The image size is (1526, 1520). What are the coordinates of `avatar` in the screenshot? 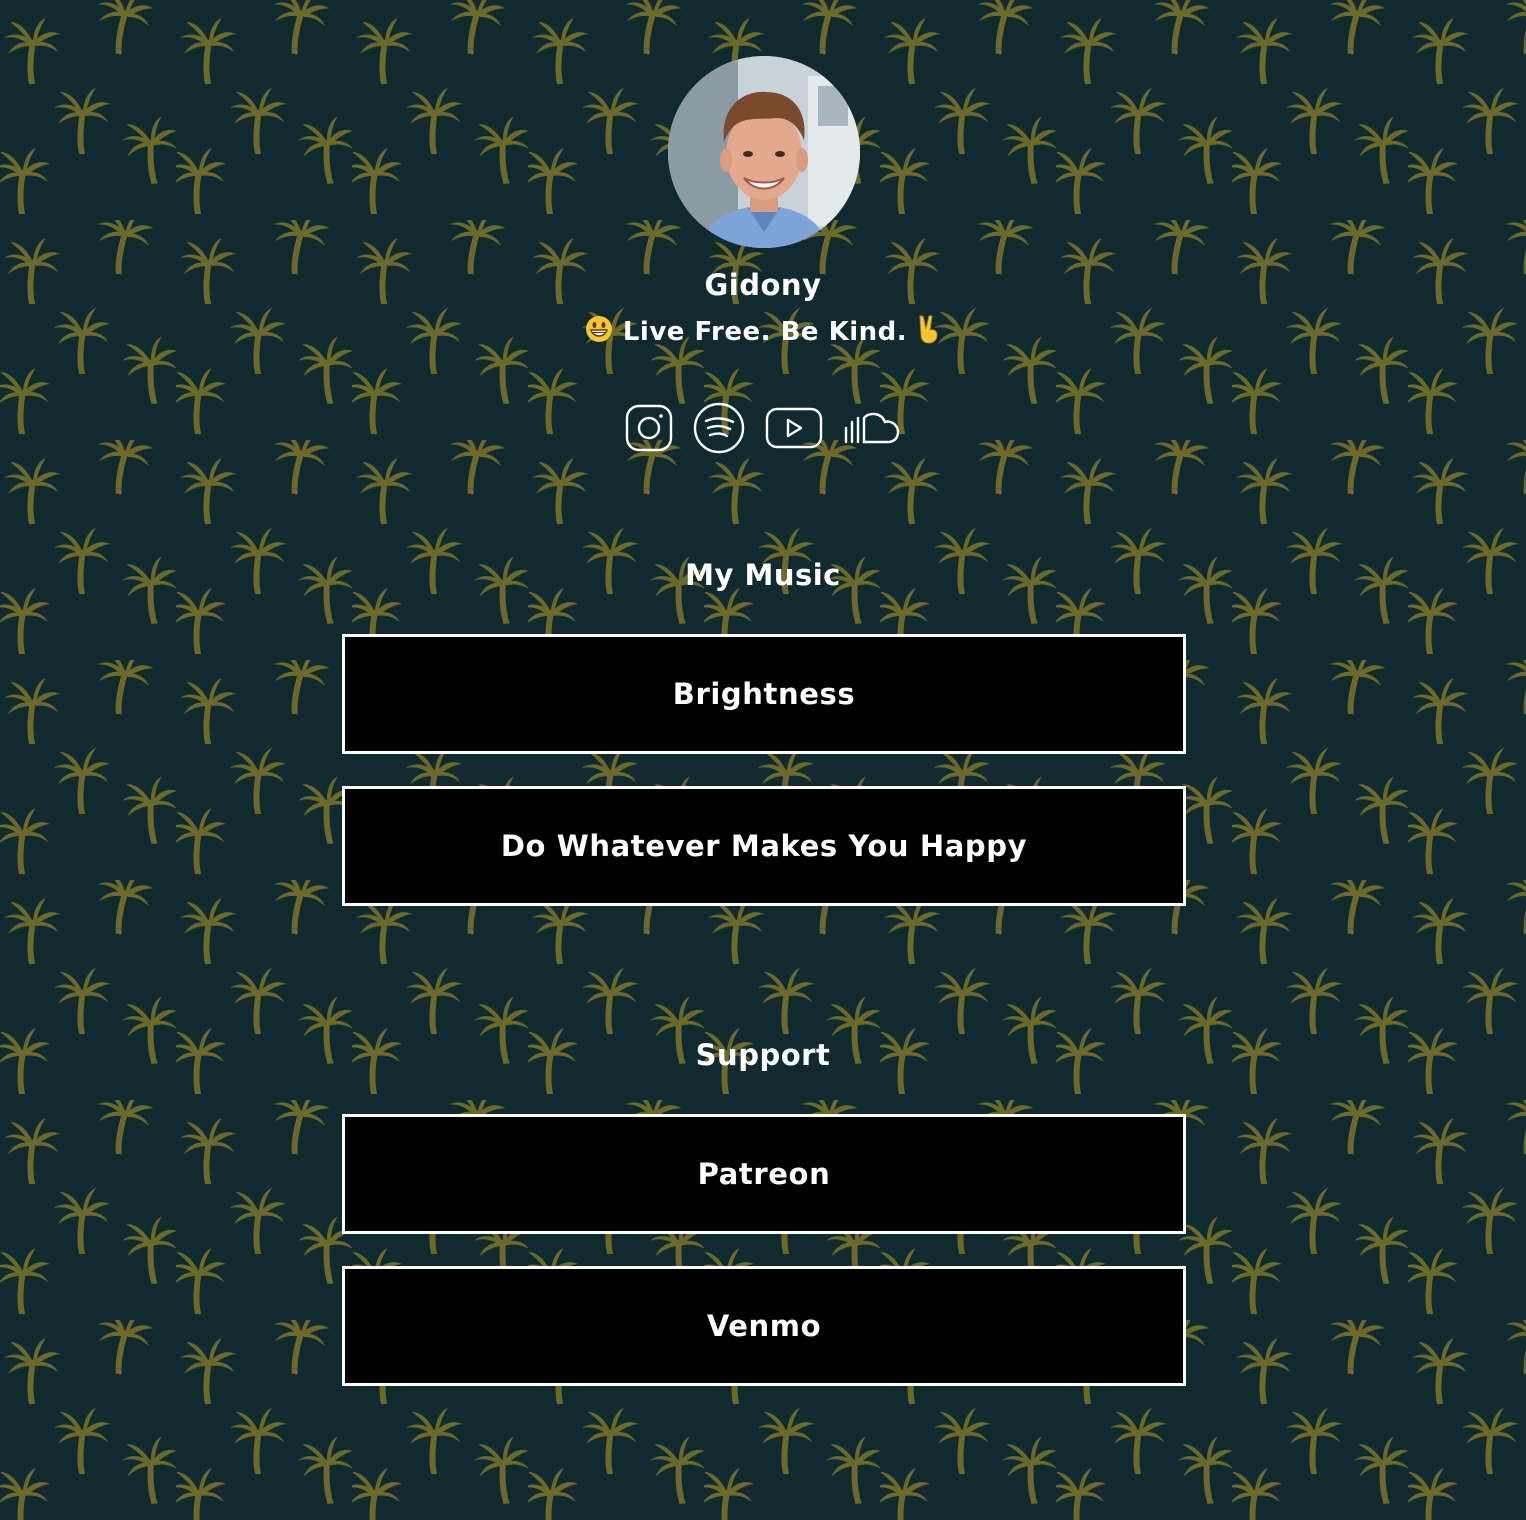 It's located at (764, 152).